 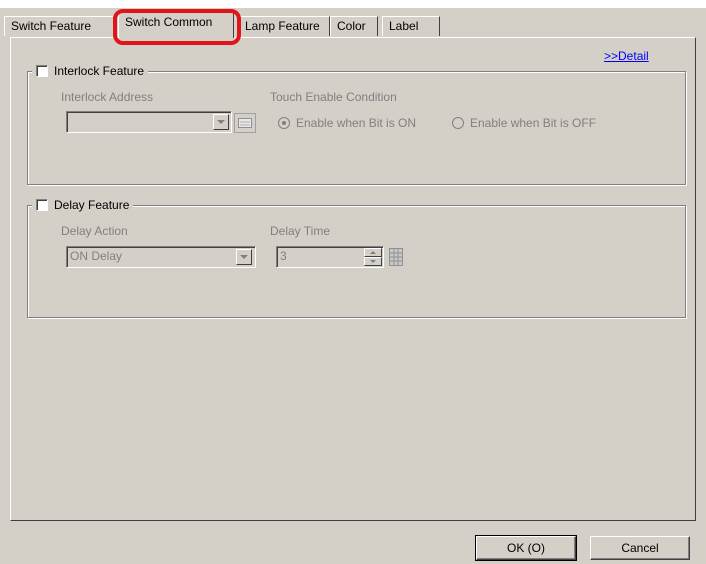 What do you see at coordinates (42, 71) in the screenshot?
I see `interlock-checkbox` at bounding box center [42, 71].